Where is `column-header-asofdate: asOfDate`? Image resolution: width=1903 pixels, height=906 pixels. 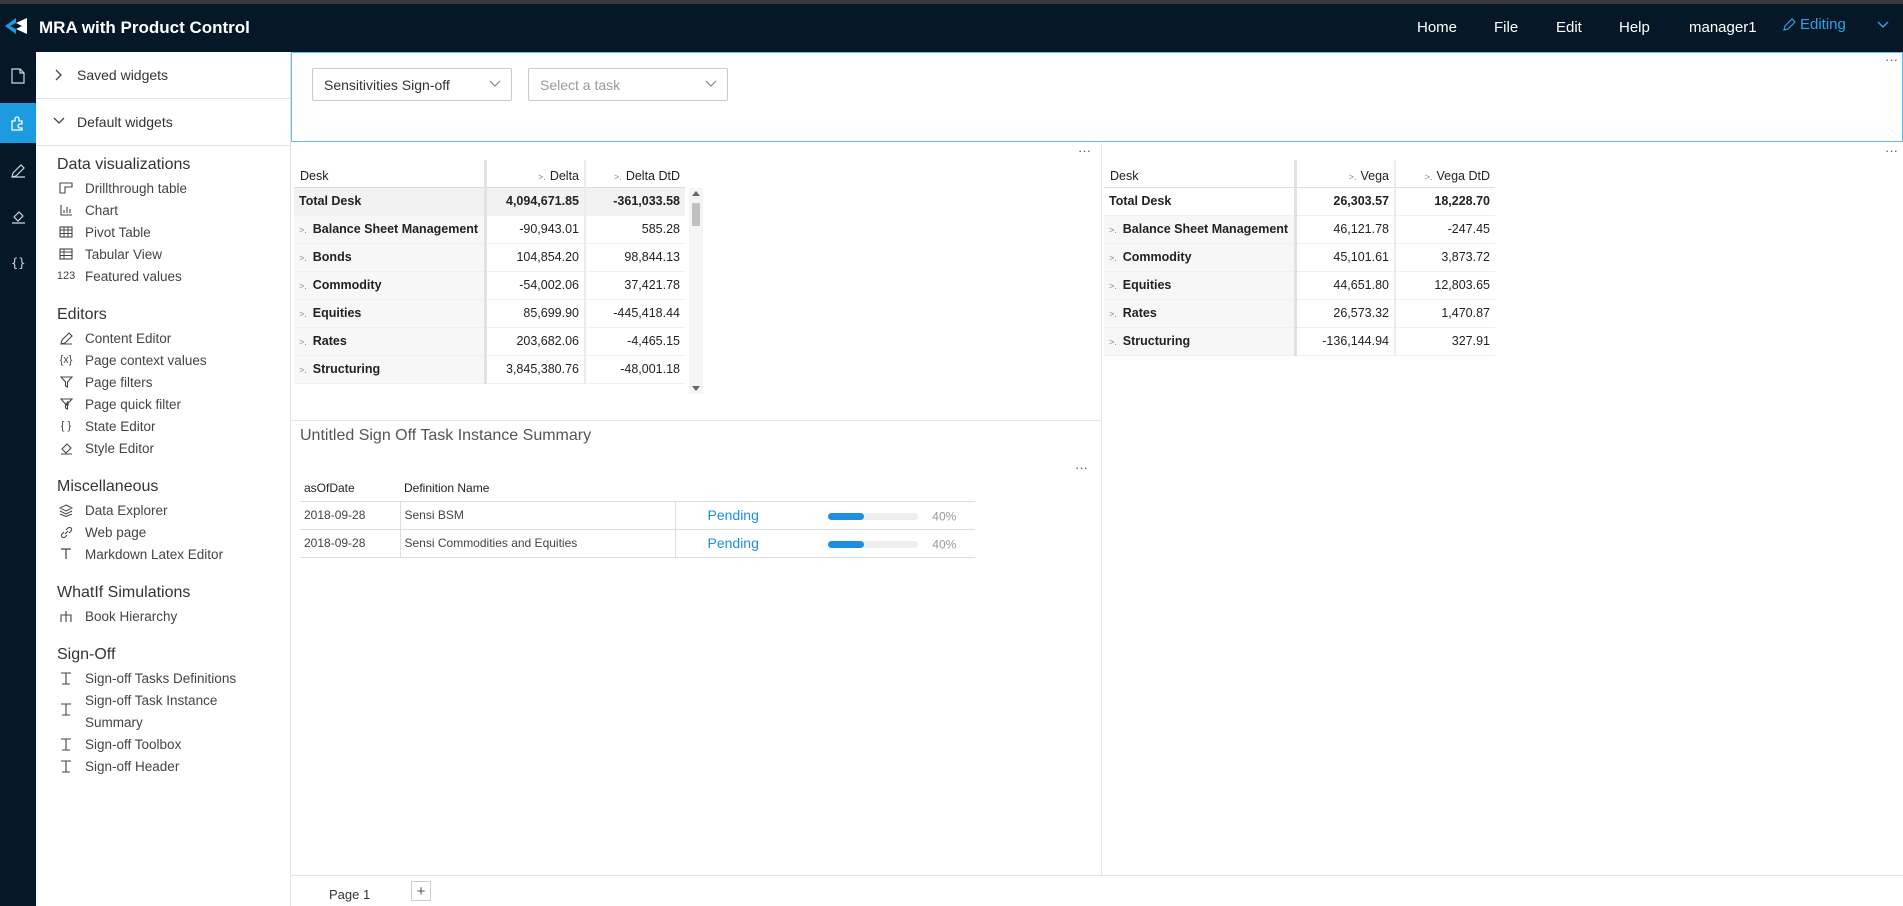 column-header-asofdate: asOfDate is located at coordinates (350, 488).